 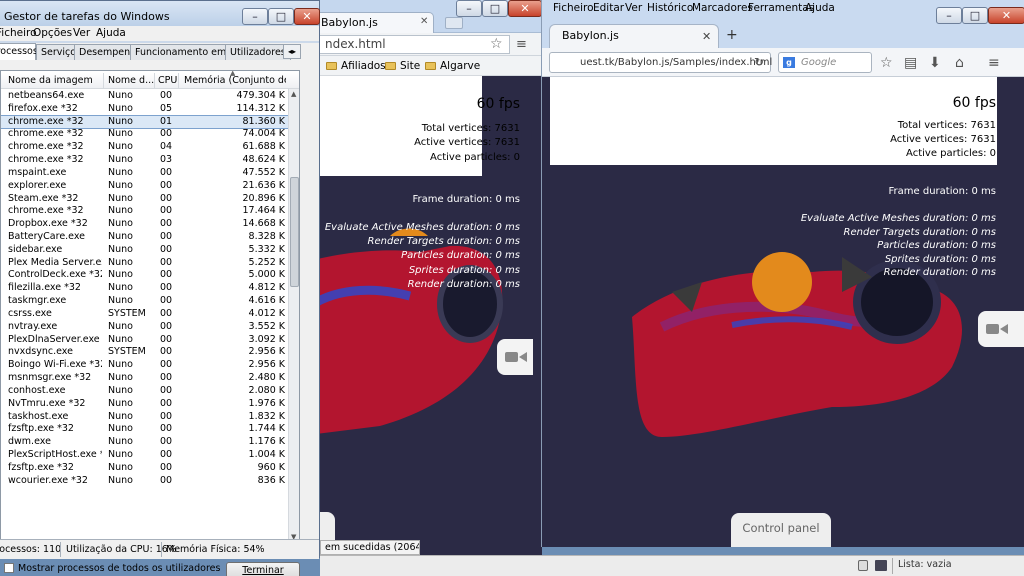 I want to click on chrome-tab-close-icon: ✕, so click(x=424, y=21).